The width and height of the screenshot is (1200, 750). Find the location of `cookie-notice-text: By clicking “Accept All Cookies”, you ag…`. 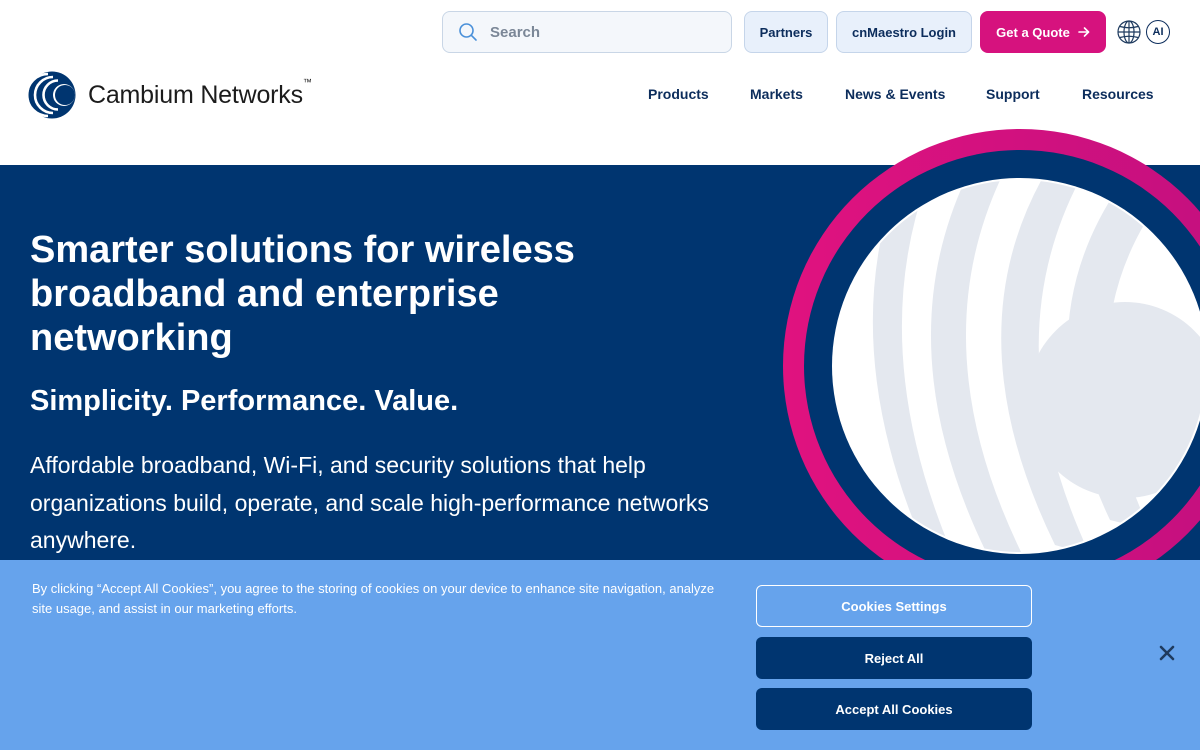

cookie-notice-text: By clicking “Accept All Cookies”, you ag… is located at coordinates (373, 598).